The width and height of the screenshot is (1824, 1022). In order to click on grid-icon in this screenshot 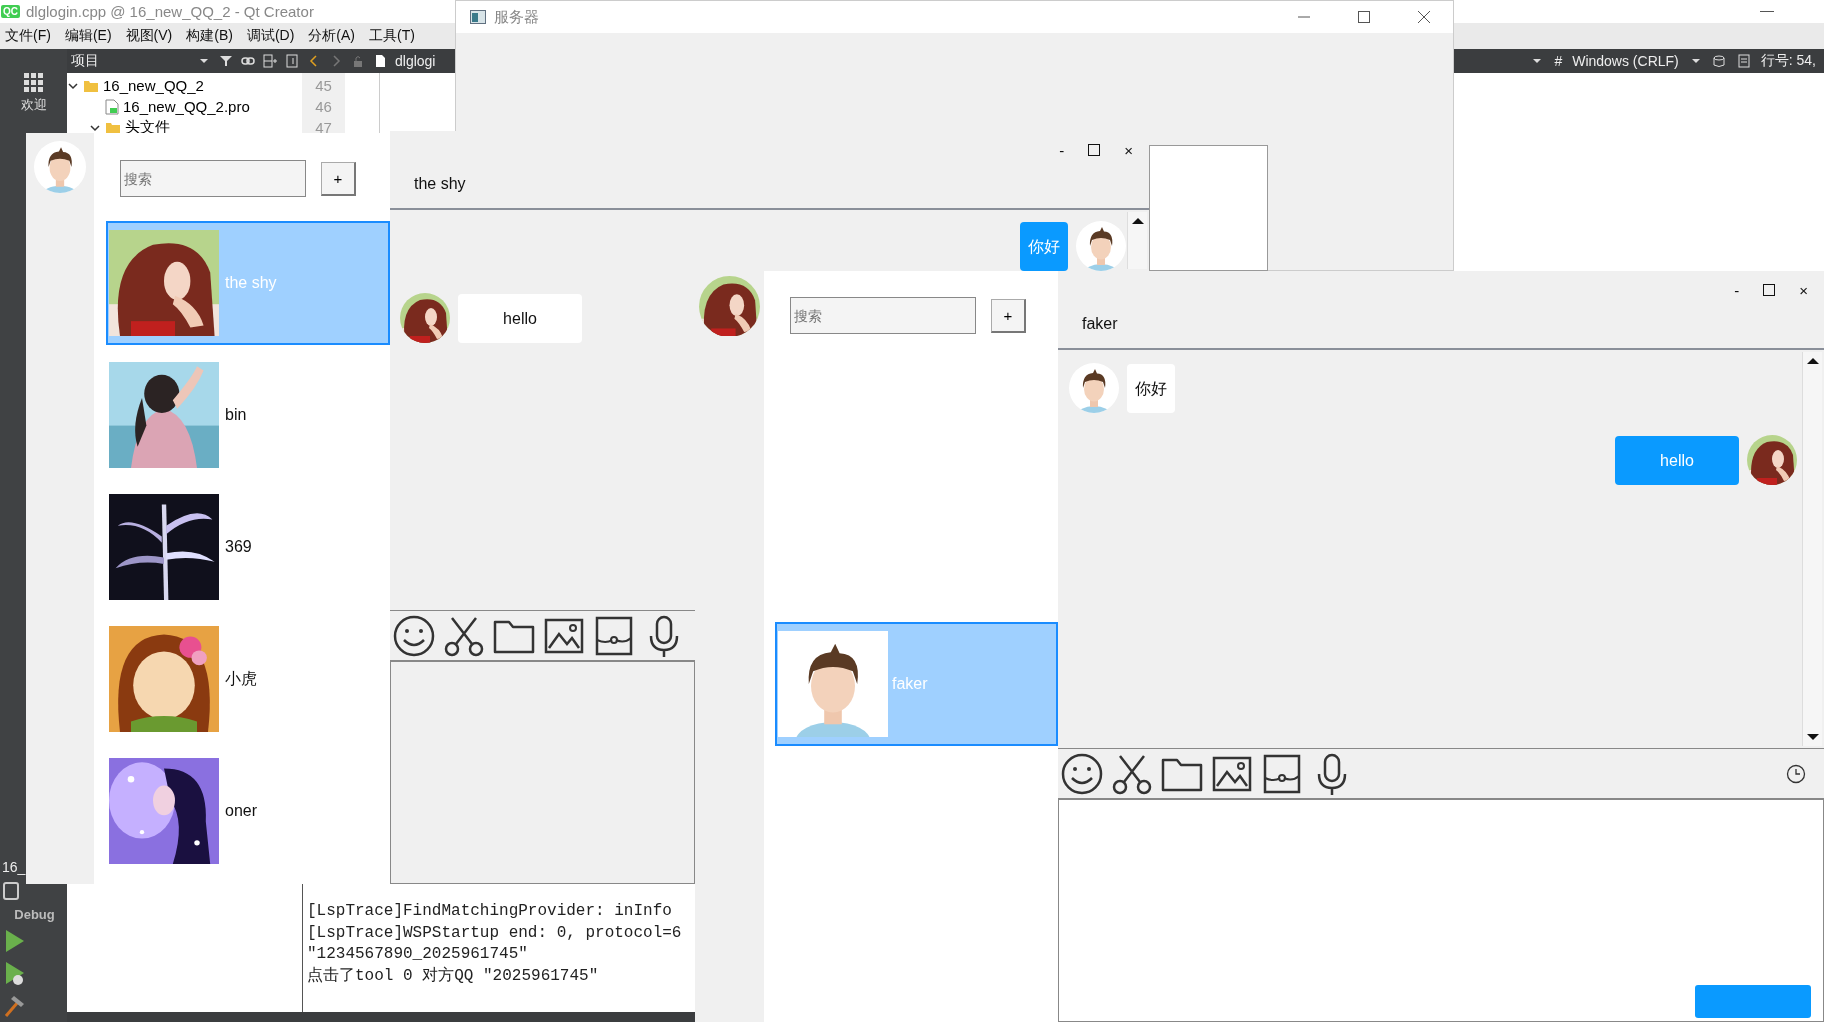, I will do `click(33, 82)`.